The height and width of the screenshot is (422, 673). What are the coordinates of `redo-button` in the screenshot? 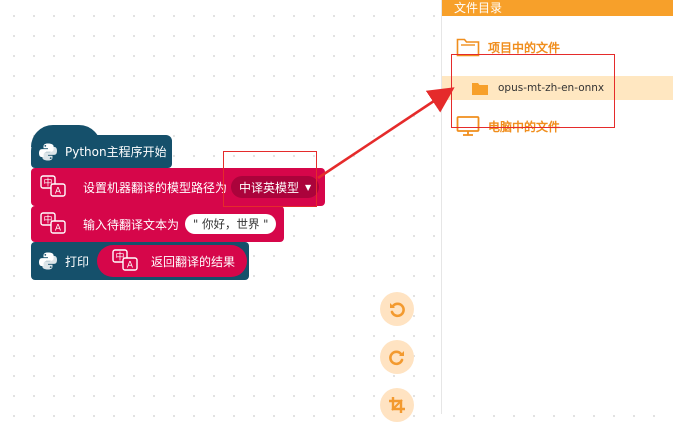 It's located at (397, 357).